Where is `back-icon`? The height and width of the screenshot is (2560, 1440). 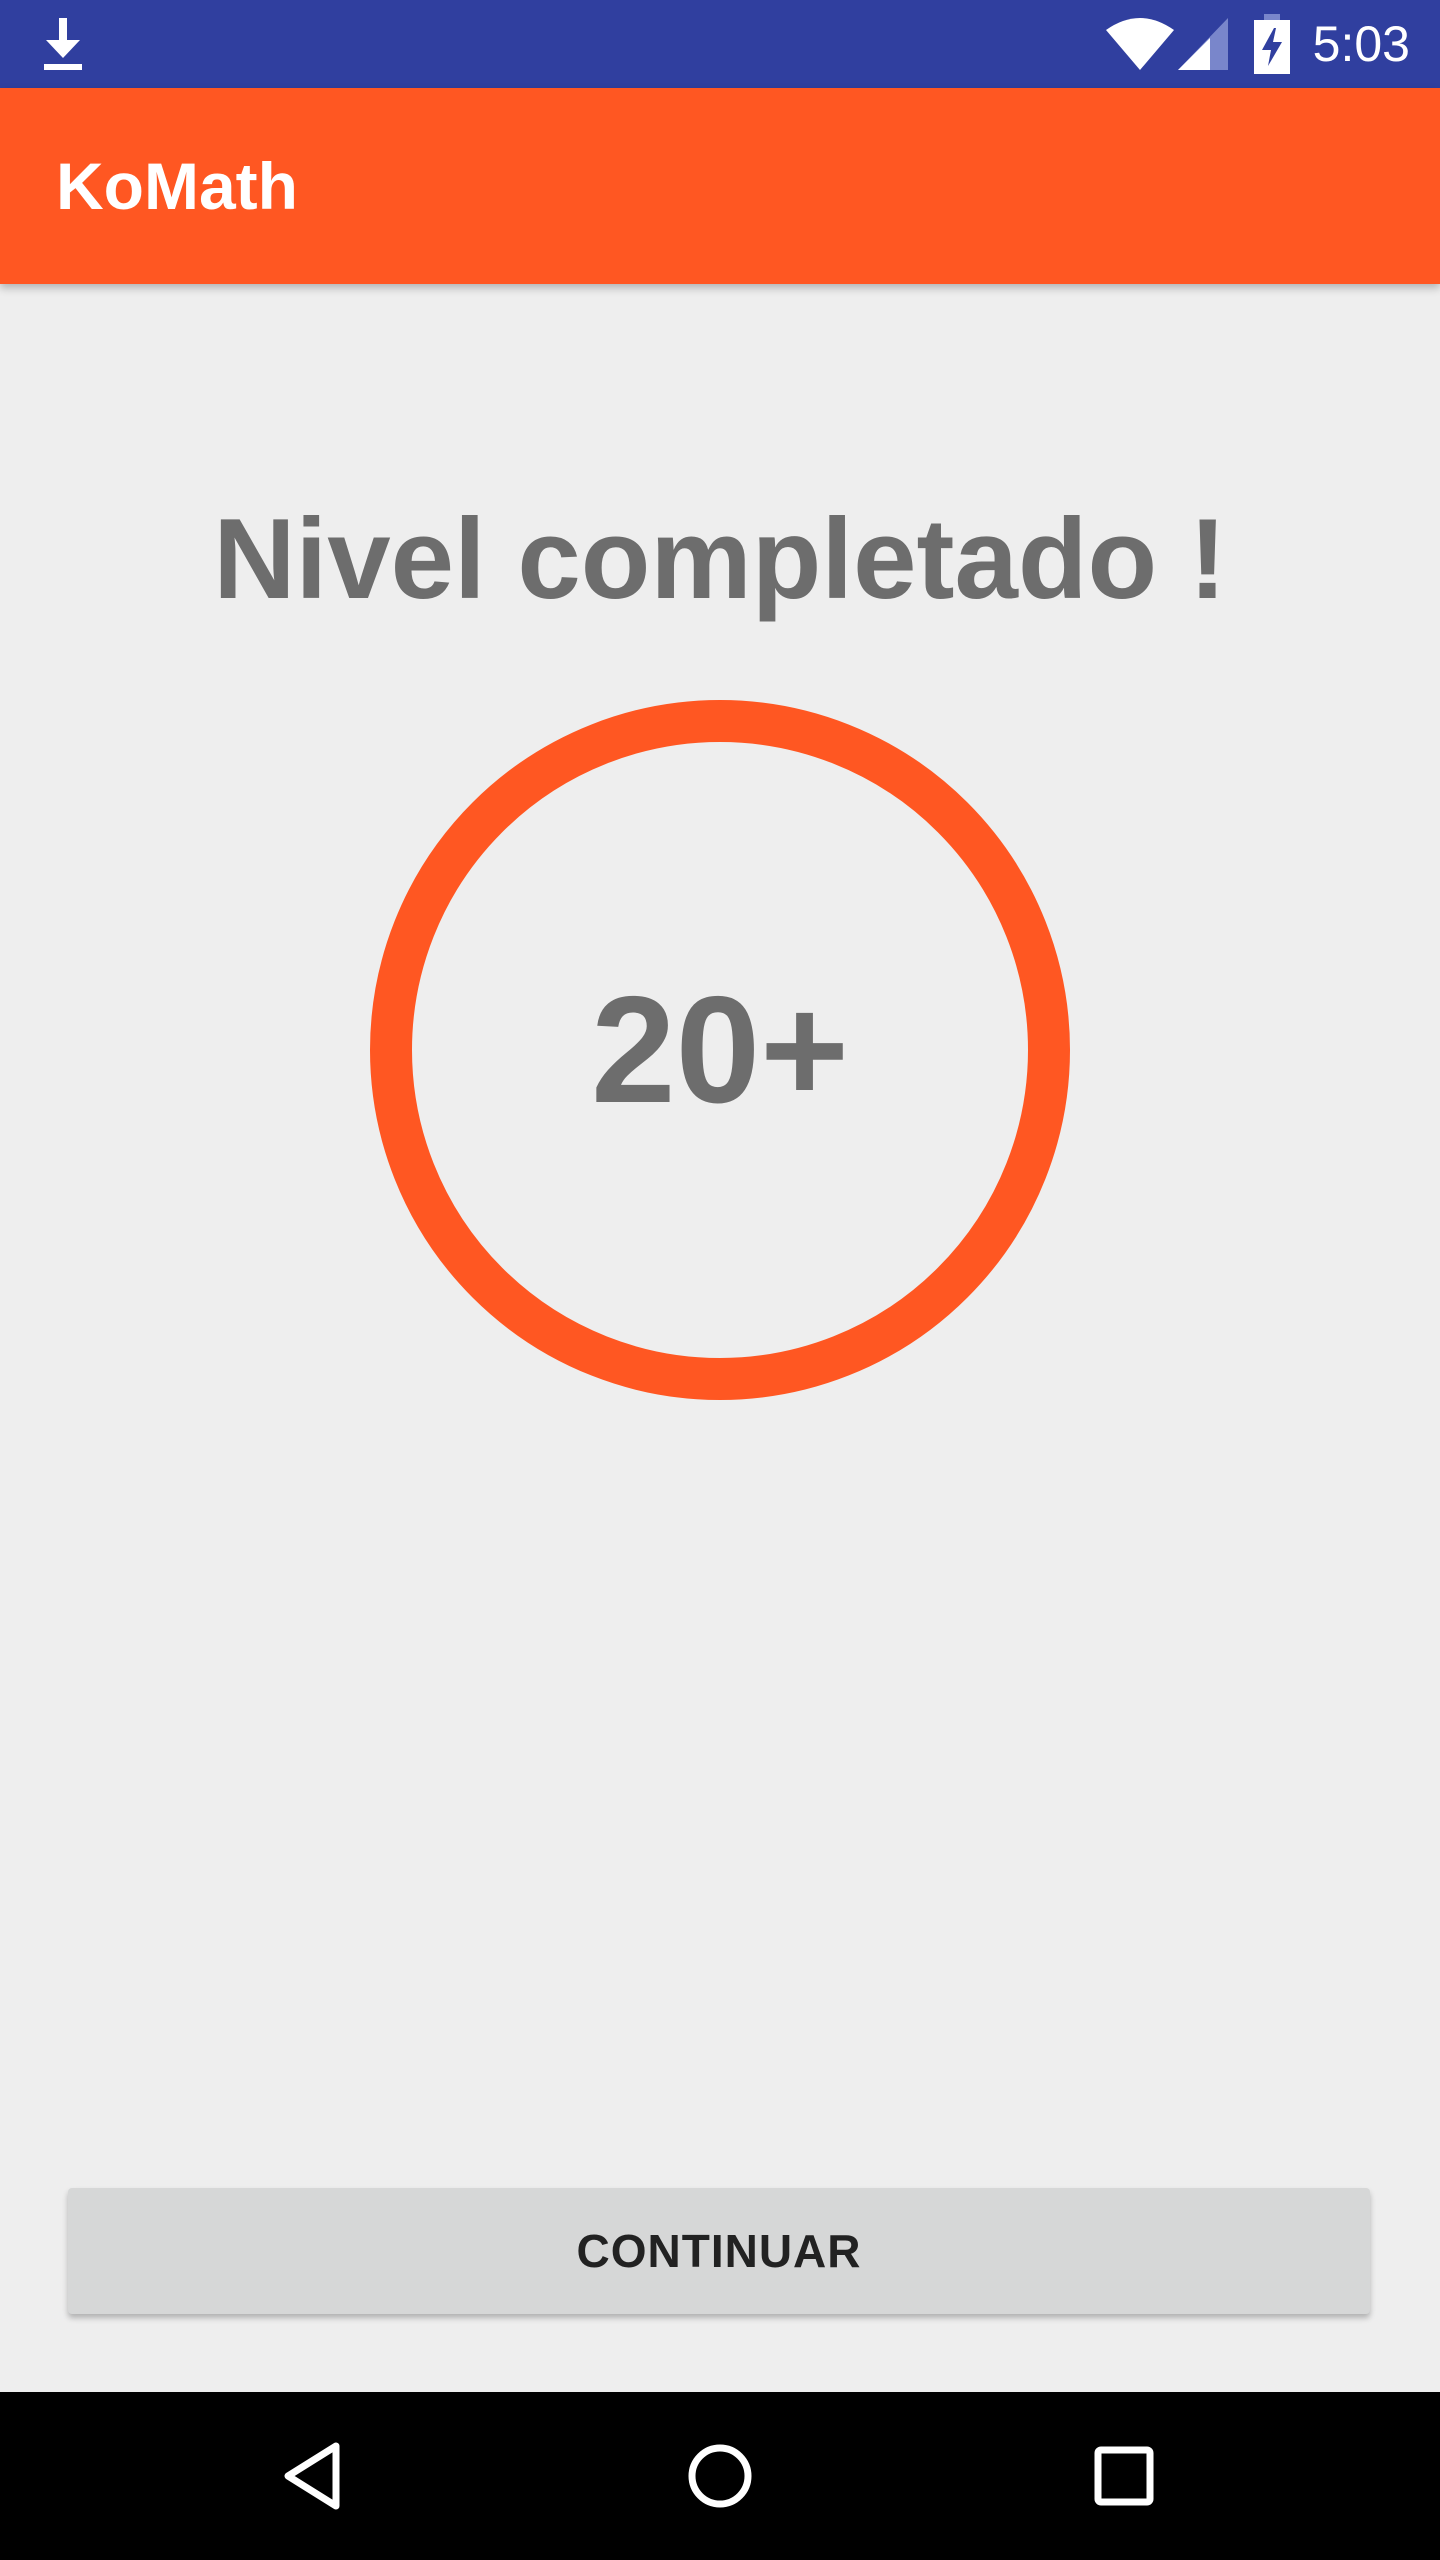 back-icon is located at coordinates (316, 2476).